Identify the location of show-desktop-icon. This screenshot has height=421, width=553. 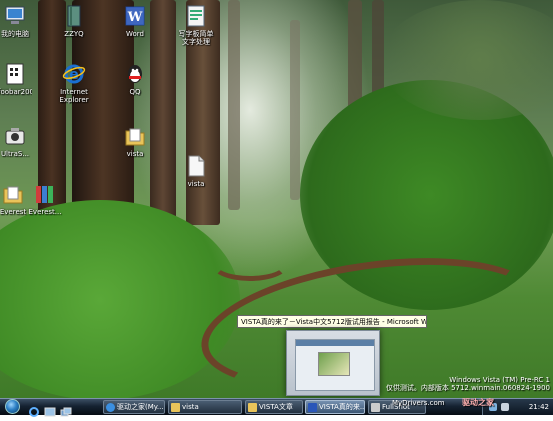
(50, 409).